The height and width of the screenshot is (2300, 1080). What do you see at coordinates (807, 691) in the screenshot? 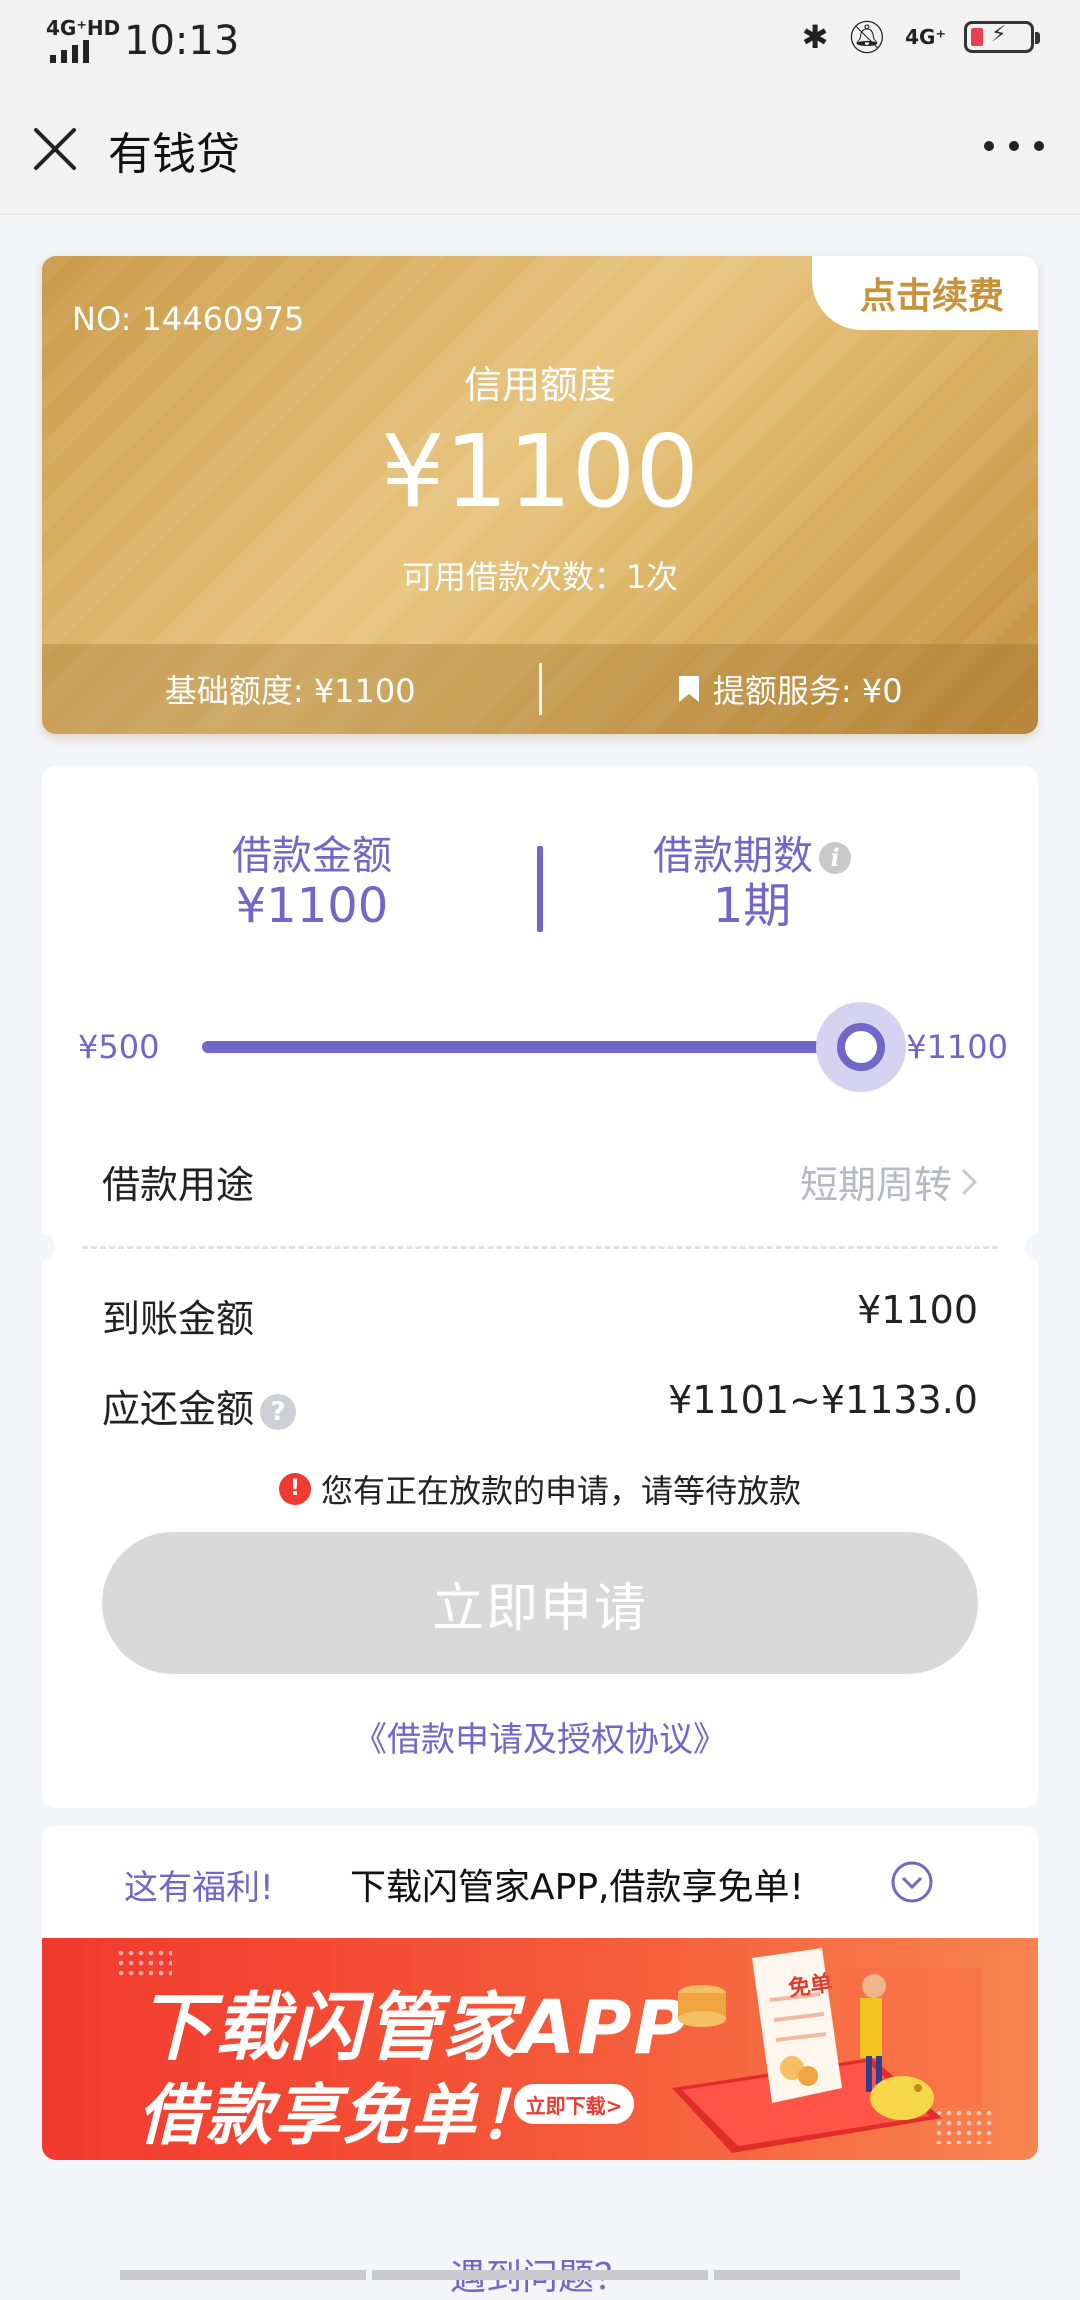
I see `boost-service-text: 提额服务: ¥0` at bounding box center [807, 691].